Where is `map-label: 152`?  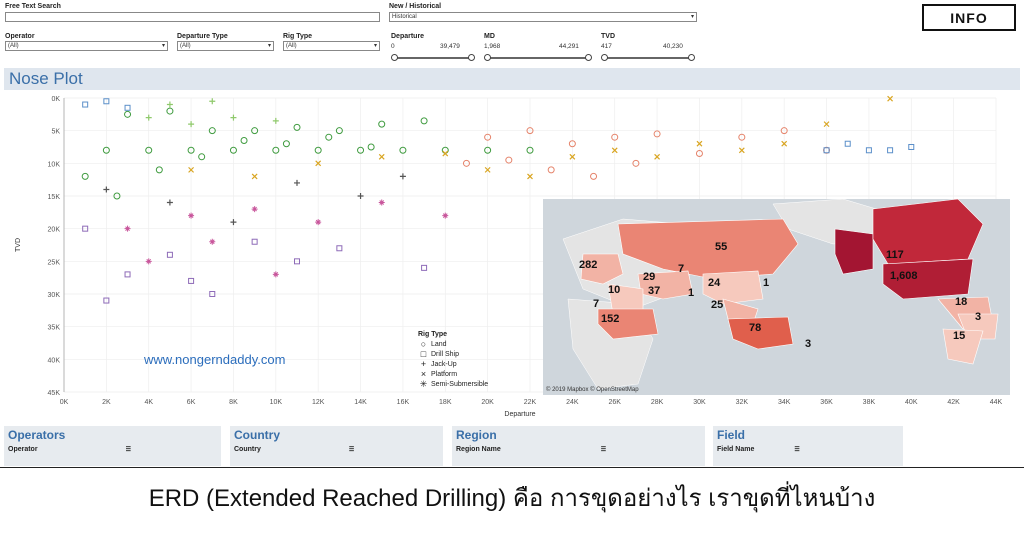
map-label: 152 is located at coordinates (610, 319).